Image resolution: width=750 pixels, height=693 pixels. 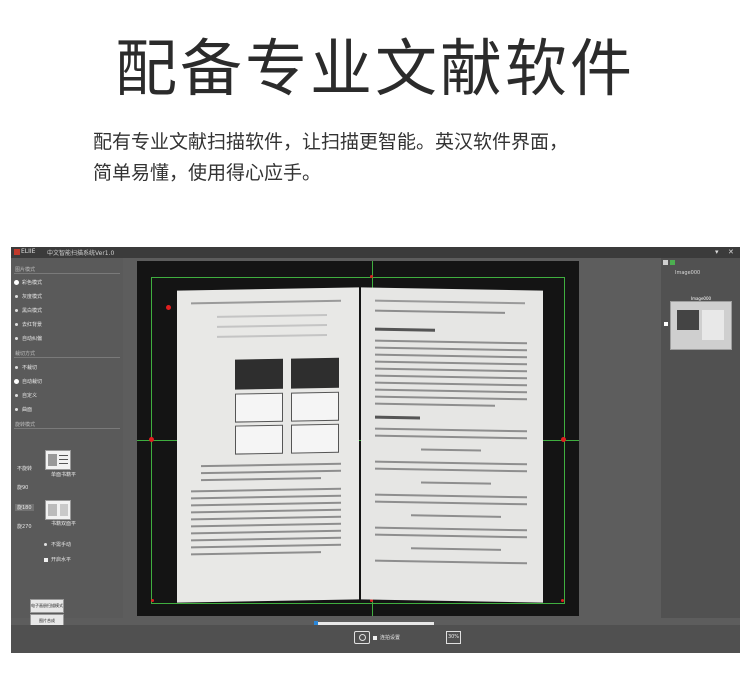 I want to click on radio-red-removal: 去红背景, so click(x=28, y=324).